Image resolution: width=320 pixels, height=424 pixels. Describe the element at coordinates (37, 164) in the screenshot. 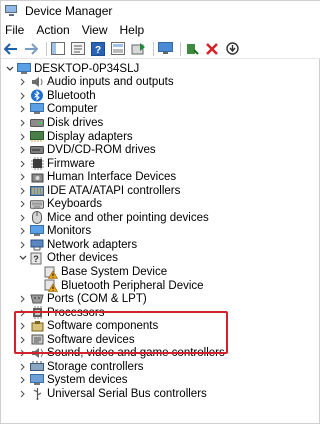

I see `firmware-icon` at that location.